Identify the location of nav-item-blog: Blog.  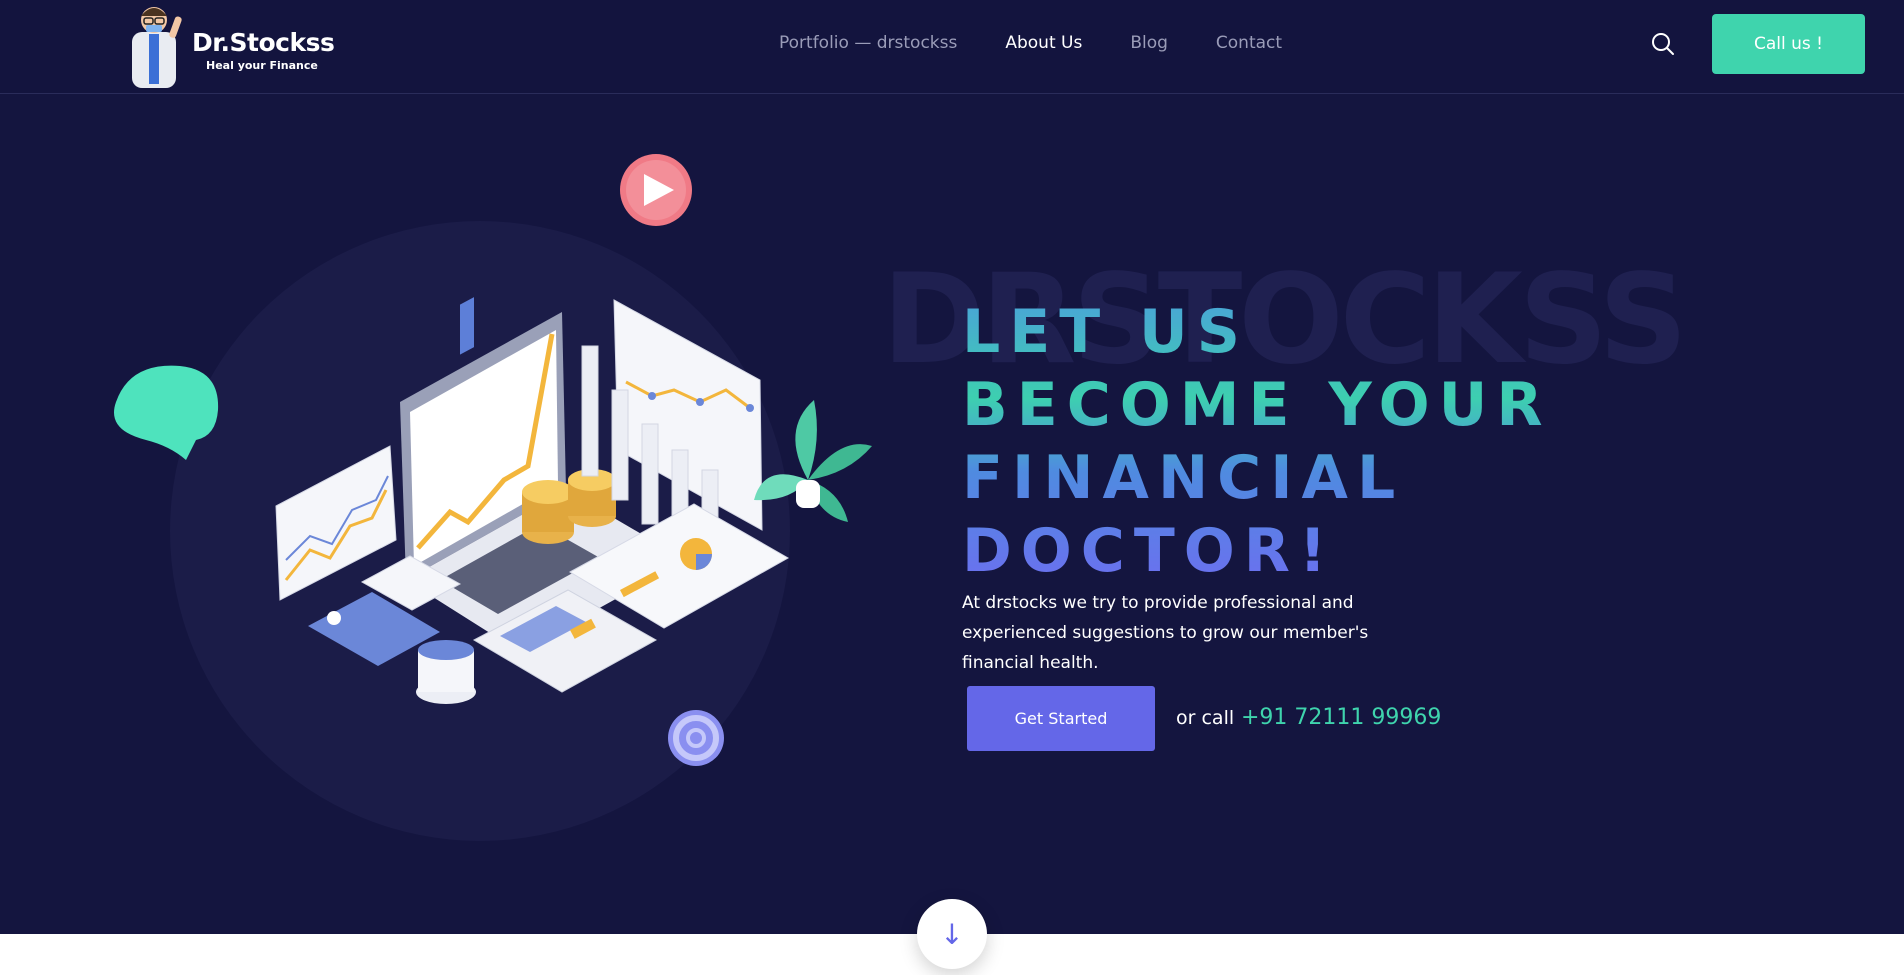
(1149, 43).